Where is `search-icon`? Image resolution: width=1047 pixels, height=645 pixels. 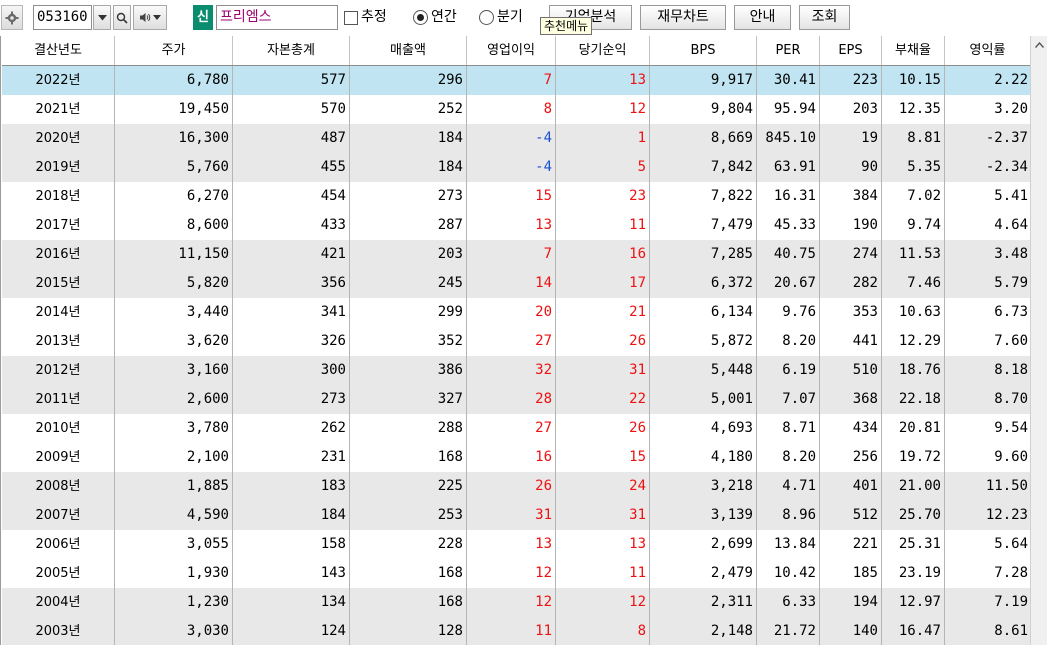 search-icon is located at coordinates (122, 18).